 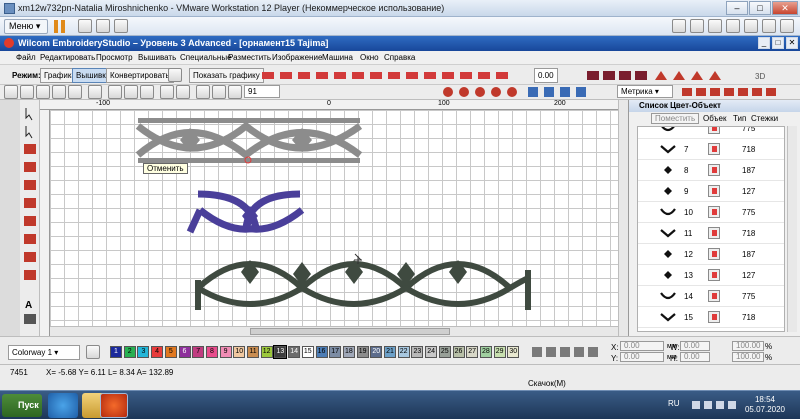 What do you see at coordinates (114, 405) in the screenshot?
I see `wilcom-taskbar-icon` at bounding box center [114, 405].